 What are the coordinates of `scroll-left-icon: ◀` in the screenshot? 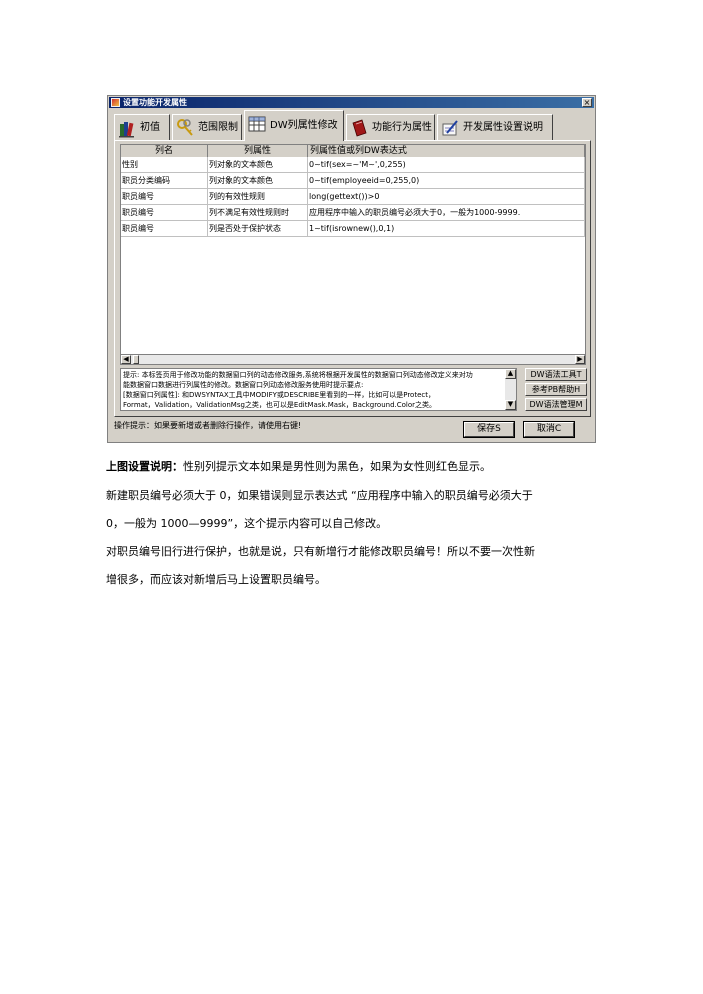 It's located at (126, 359).